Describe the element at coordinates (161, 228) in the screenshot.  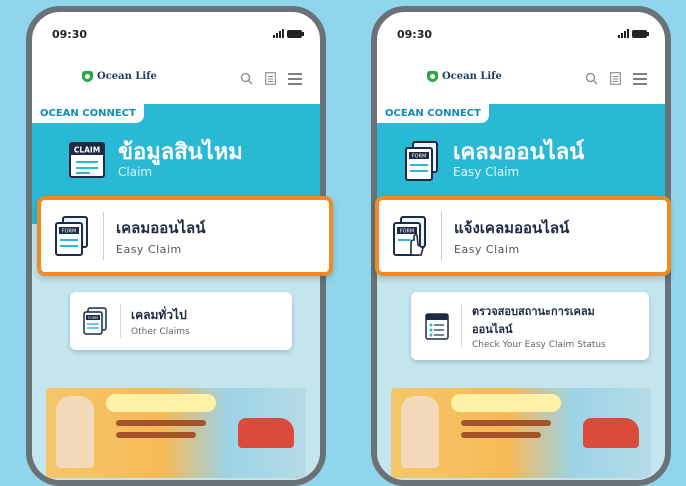
I see `card-title: เคลมออนไลน์` at that location.